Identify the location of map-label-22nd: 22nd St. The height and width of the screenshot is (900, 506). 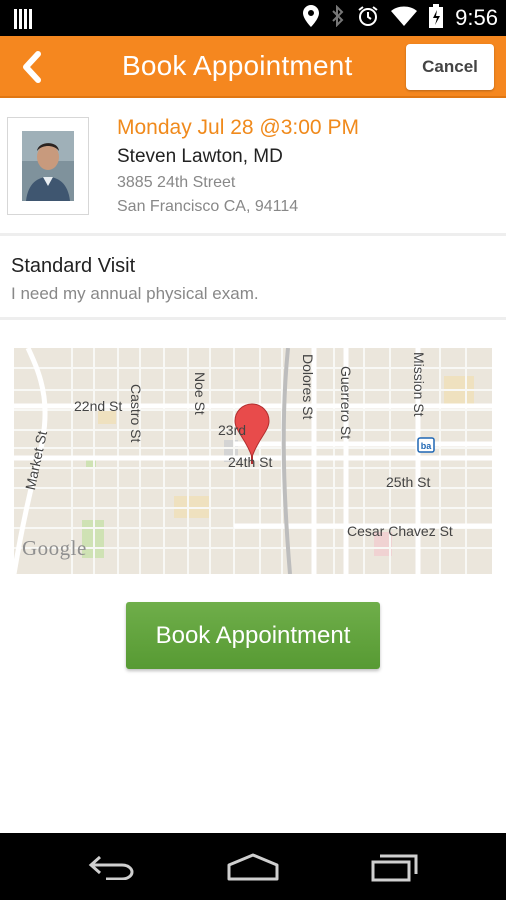
(98, 406).